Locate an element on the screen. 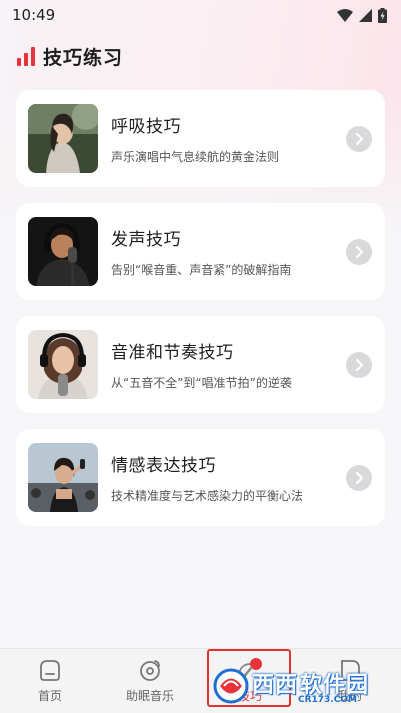 The width and height of the screenshot is (401, 713). battery-icon is located at coordinates (382, 15).